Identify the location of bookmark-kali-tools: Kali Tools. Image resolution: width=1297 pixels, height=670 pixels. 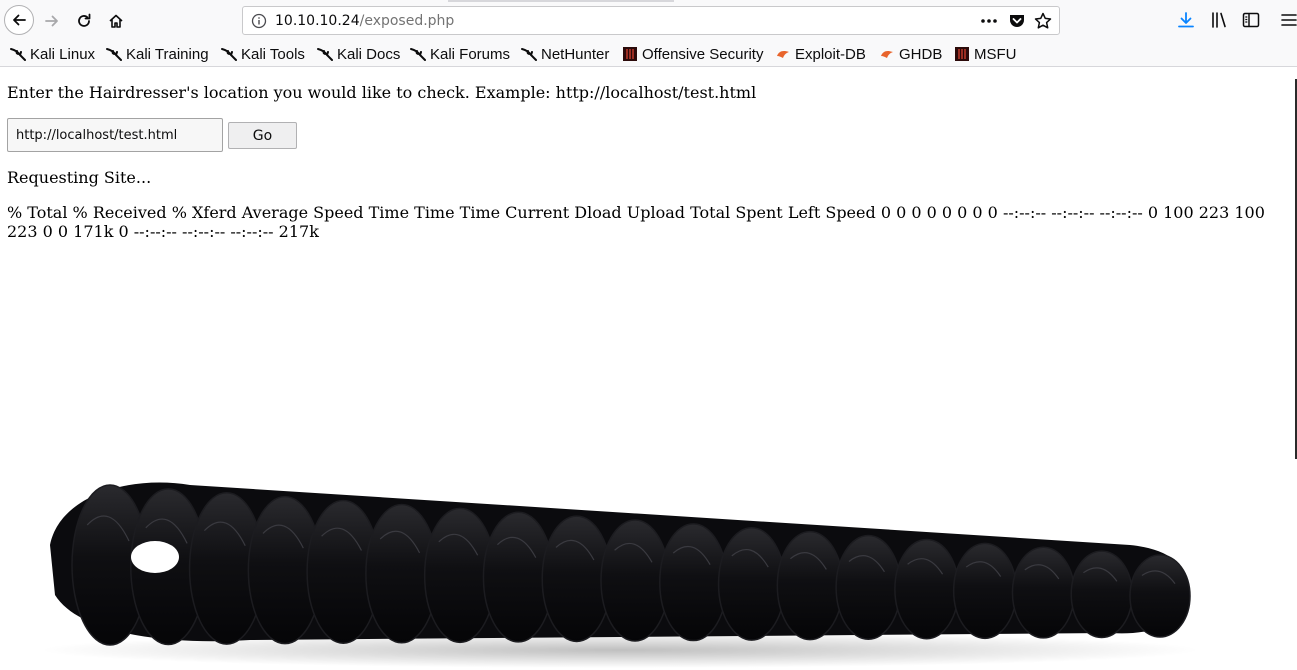
(263, 54).